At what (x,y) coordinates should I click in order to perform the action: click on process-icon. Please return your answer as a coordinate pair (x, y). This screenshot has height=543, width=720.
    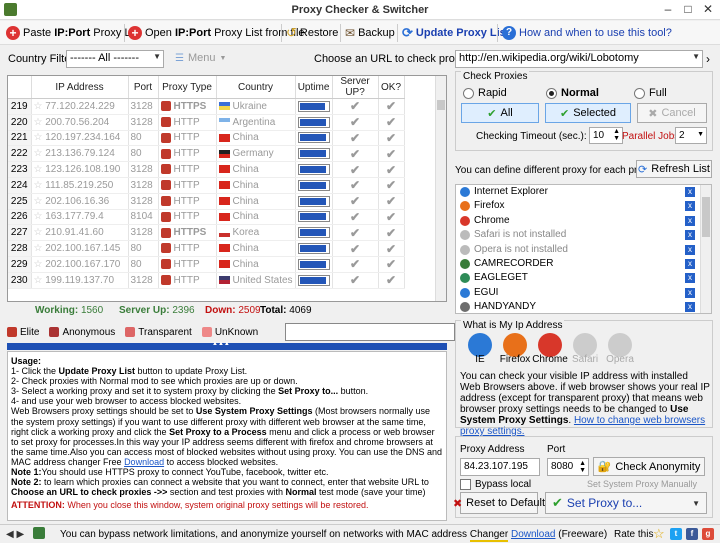
    Looking at the image, I should click on (465, 307).